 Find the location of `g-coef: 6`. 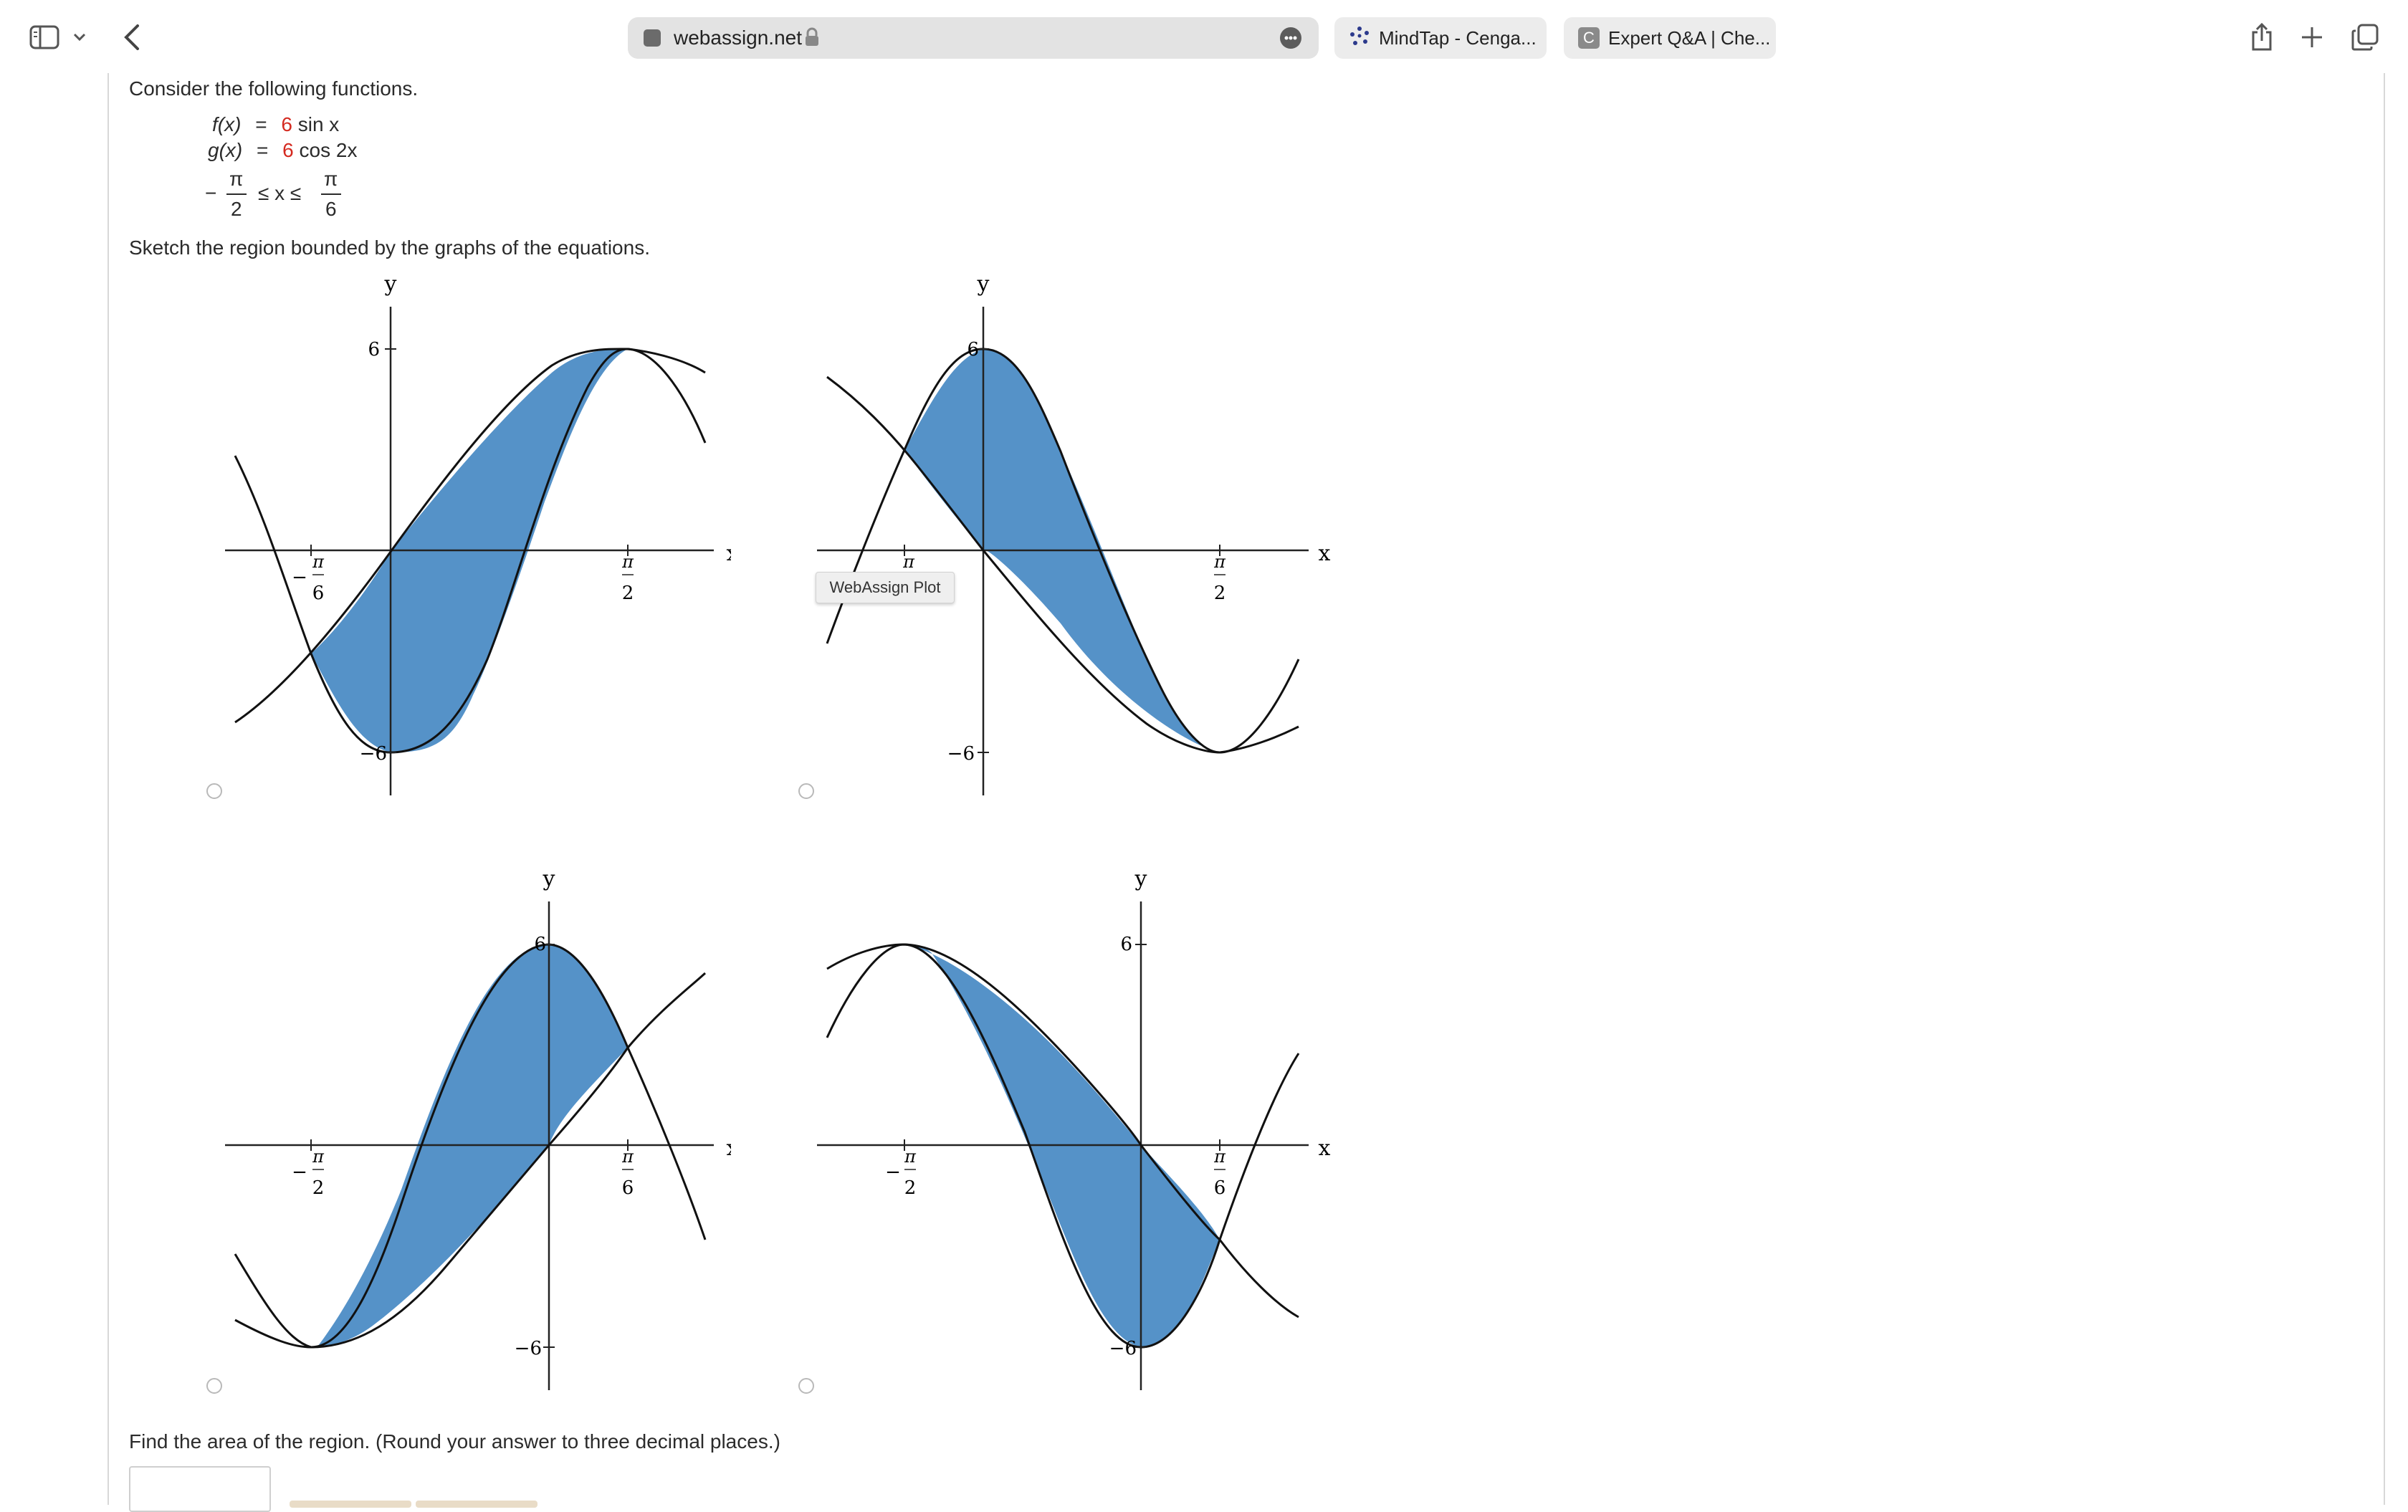

g-coef: 6 is located at coordinates (288, 150).